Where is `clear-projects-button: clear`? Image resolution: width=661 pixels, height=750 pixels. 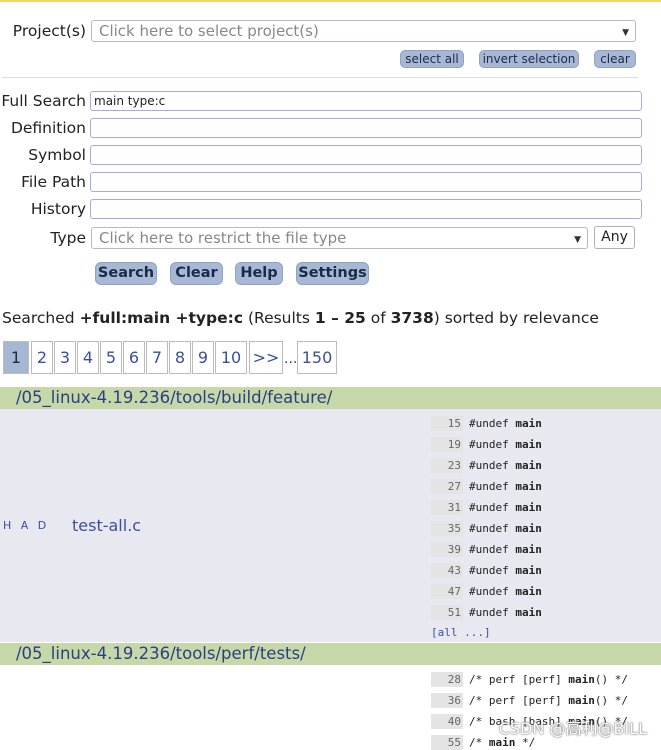
clear-projects-button: clear is located at coordinates (615, 59).